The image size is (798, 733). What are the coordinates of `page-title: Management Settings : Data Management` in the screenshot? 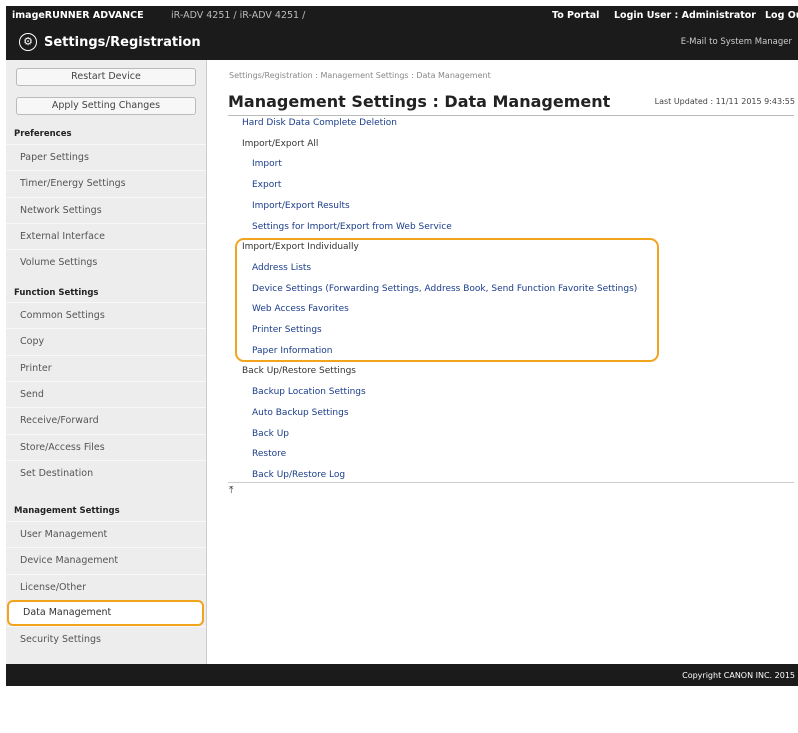 It's located at (419, 101).